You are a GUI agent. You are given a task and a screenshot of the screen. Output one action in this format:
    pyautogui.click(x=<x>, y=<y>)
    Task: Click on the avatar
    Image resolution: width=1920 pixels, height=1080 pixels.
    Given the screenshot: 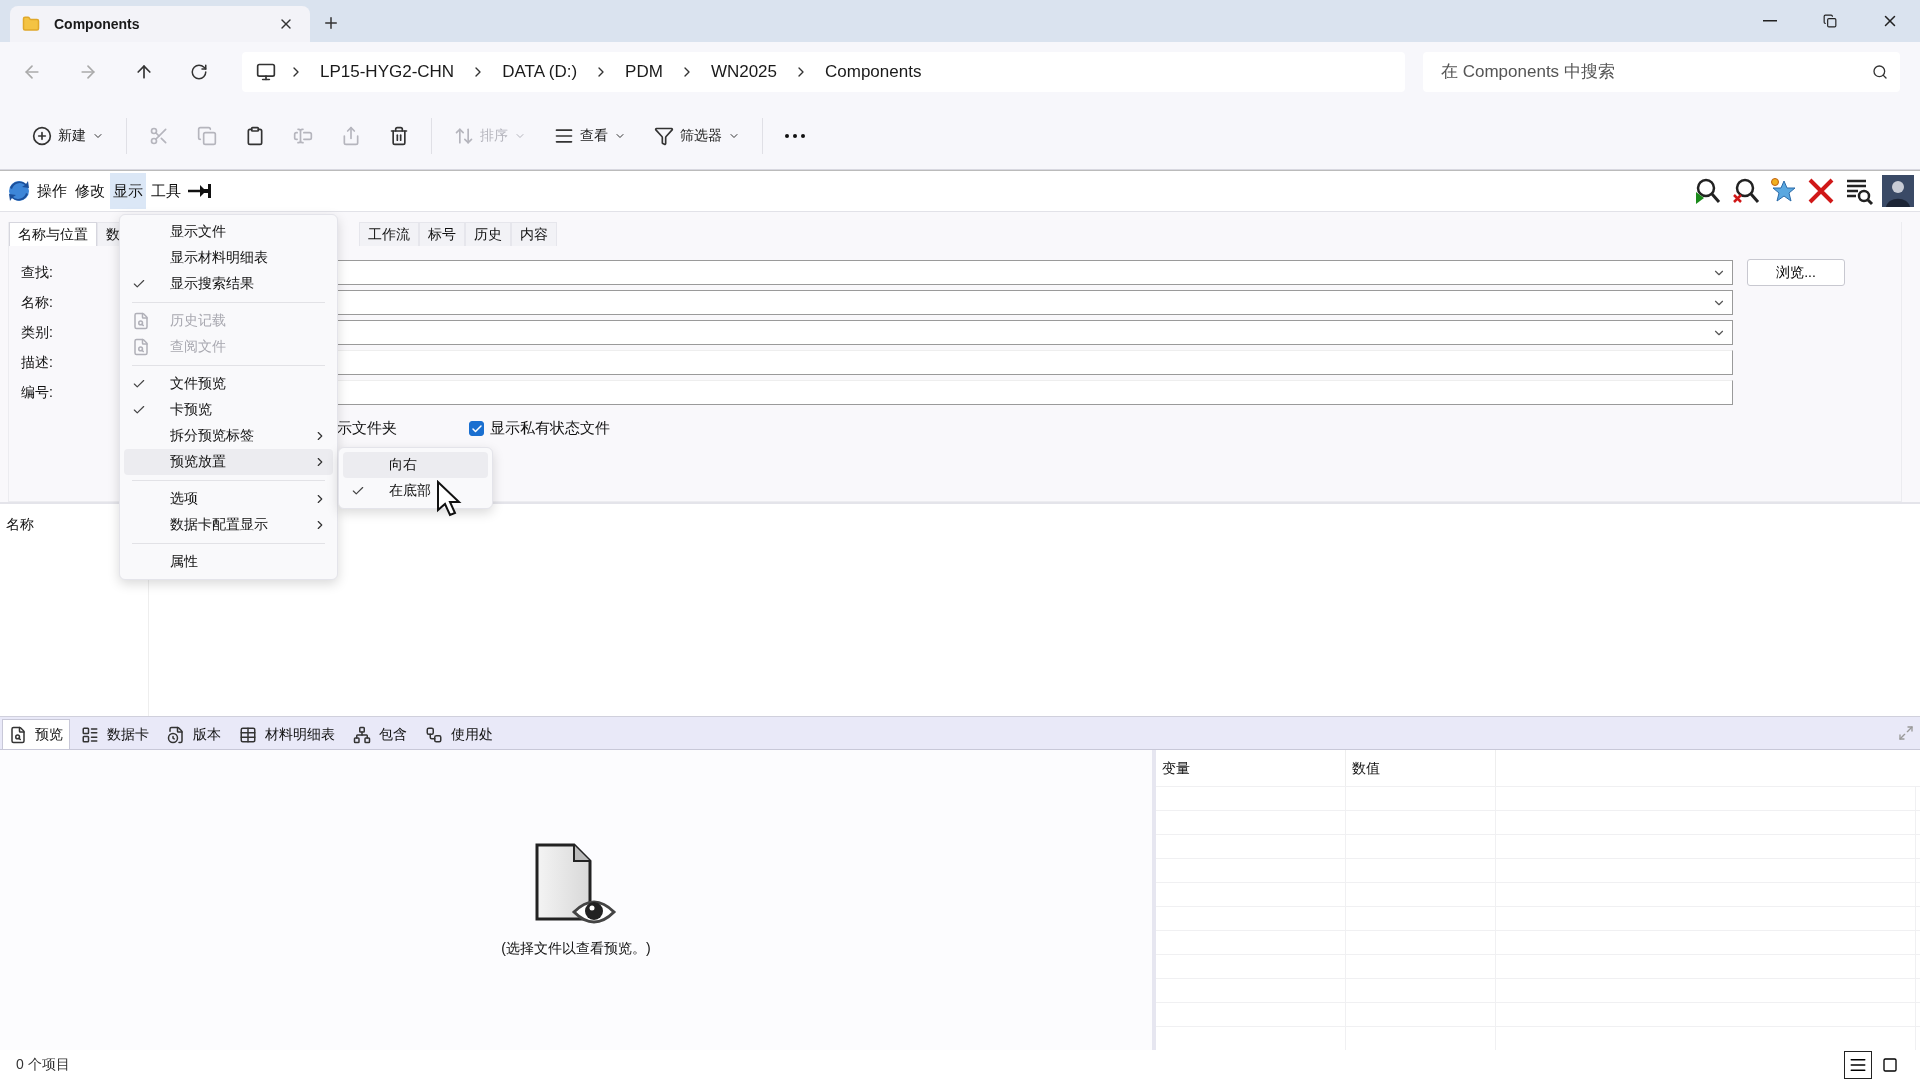 What is the action you would take?
    pyautogui.click(x=1898, y=191)
    